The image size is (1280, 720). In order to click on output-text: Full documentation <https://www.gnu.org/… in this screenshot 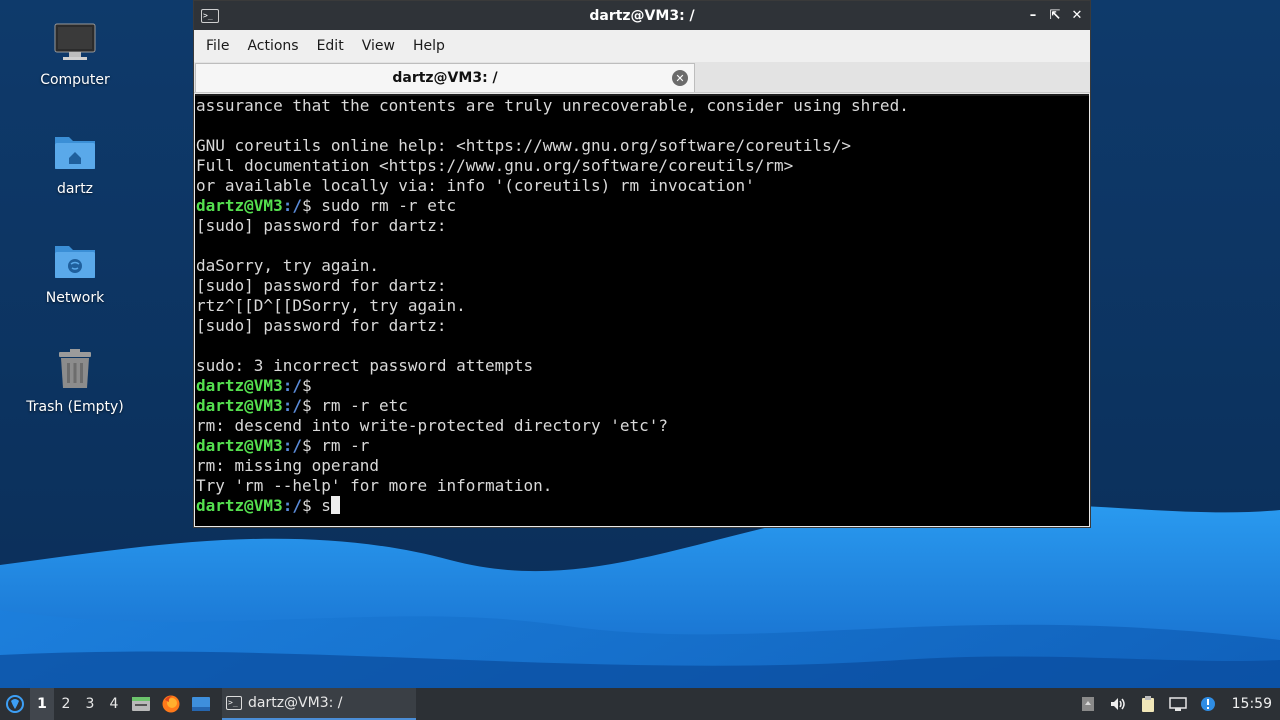, I will do `click(495, 165)`.